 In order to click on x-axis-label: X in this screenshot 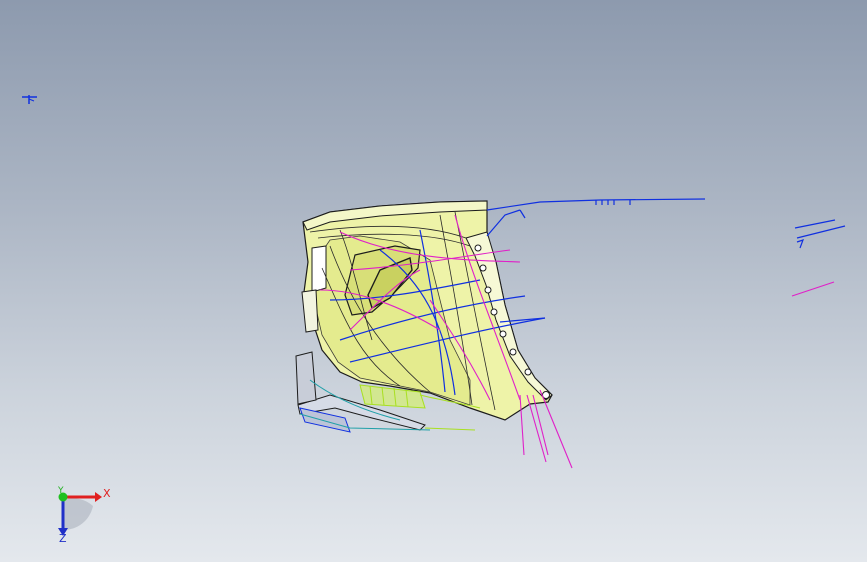, I will do `click(107, 493)`.